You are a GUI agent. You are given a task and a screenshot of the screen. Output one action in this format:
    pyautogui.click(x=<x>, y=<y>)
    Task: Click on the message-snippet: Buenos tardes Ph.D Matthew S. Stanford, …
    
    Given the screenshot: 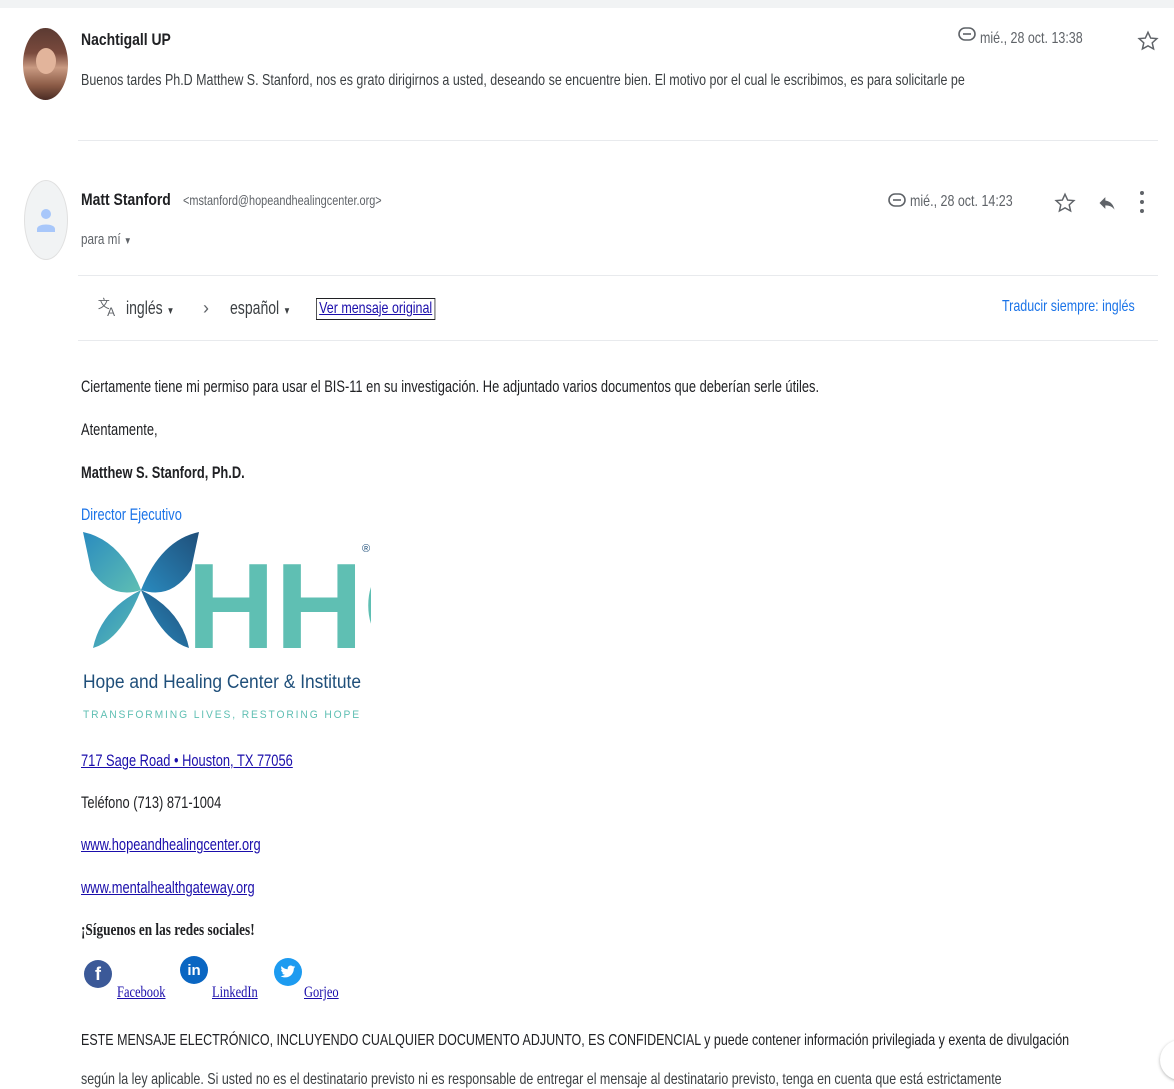 What is the action you would take?
    pyautogui.click(x=523, y=81)
    